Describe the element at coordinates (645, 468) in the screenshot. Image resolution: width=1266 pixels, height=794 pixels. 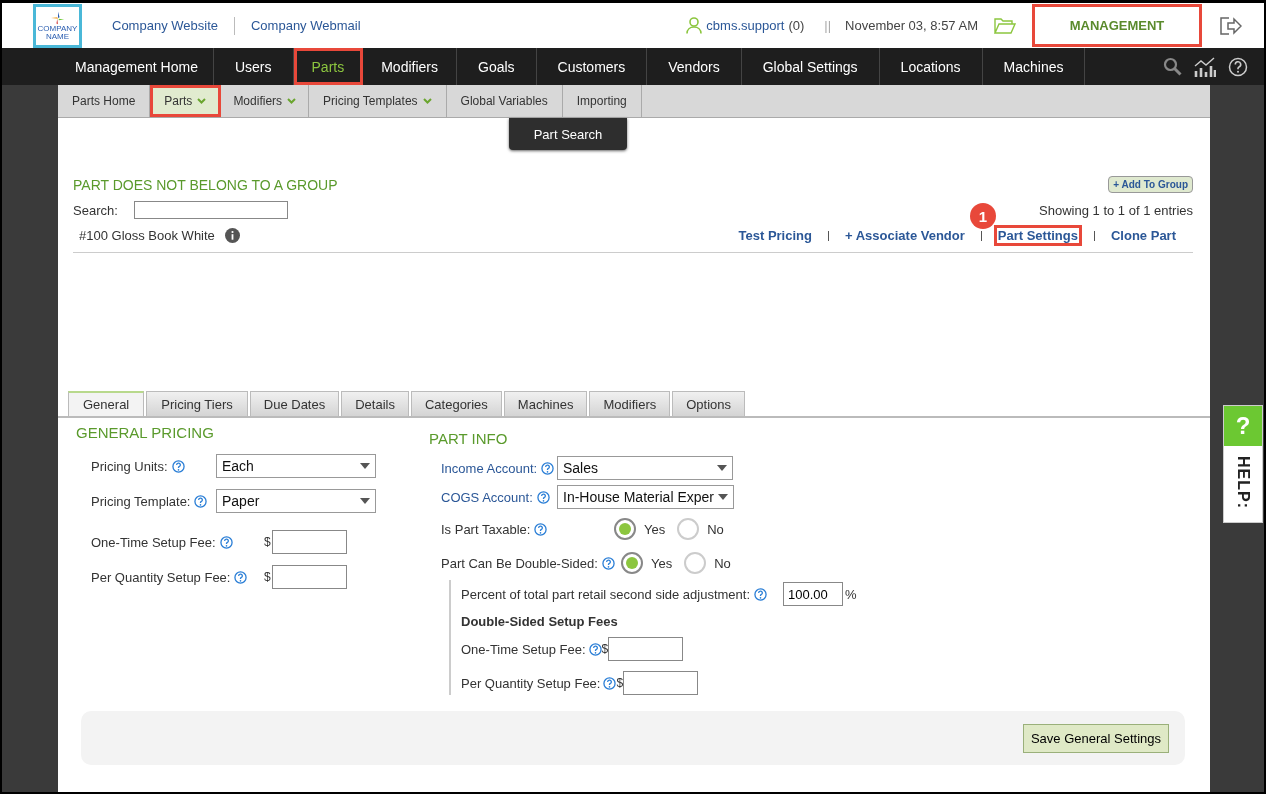
I see `select-field: Sales` at that location.